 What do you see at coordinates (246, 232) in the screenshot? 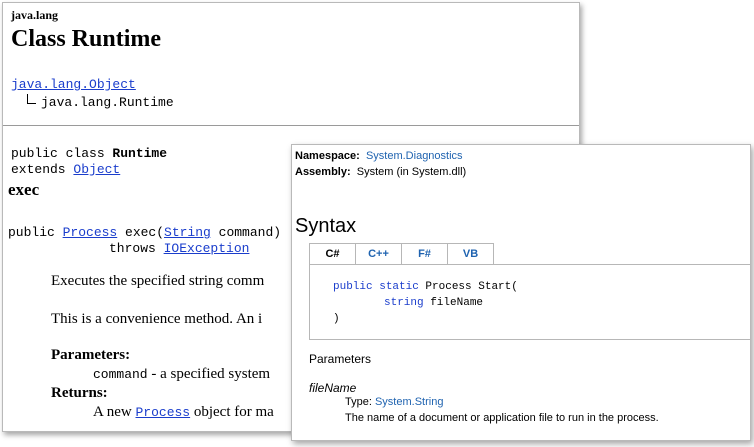
I see `sig-param-rest: command)` at bounding box center [246, 232].